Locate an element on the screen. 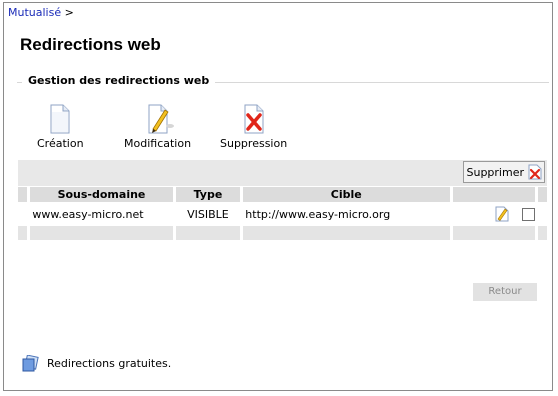  free-redirections-label: Redirections gratuites. is located at coordinates (109, 363).